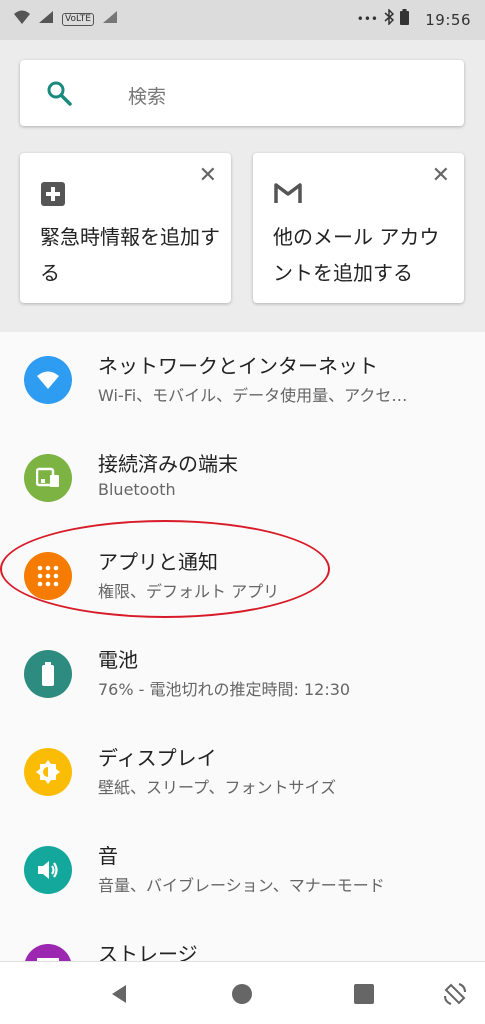 The width and height of the screenshot is (485, 1024). Describe the element at coordinates (130, 255) in the screenshot. I see `suggestion-text: 緊急時情報を追加する` at that location.